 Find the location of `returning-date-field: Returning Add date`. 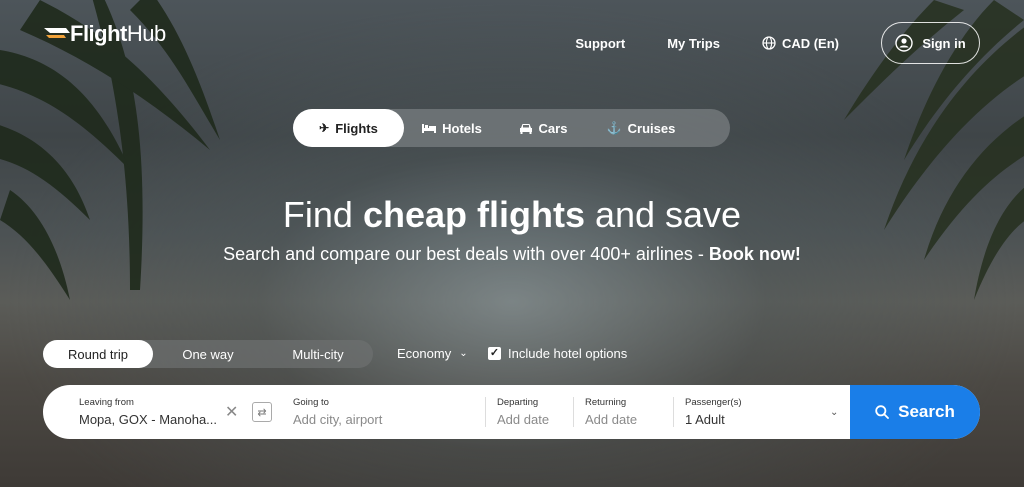

returning-date-field: Returning Add date is located at coordinates (625, 412).